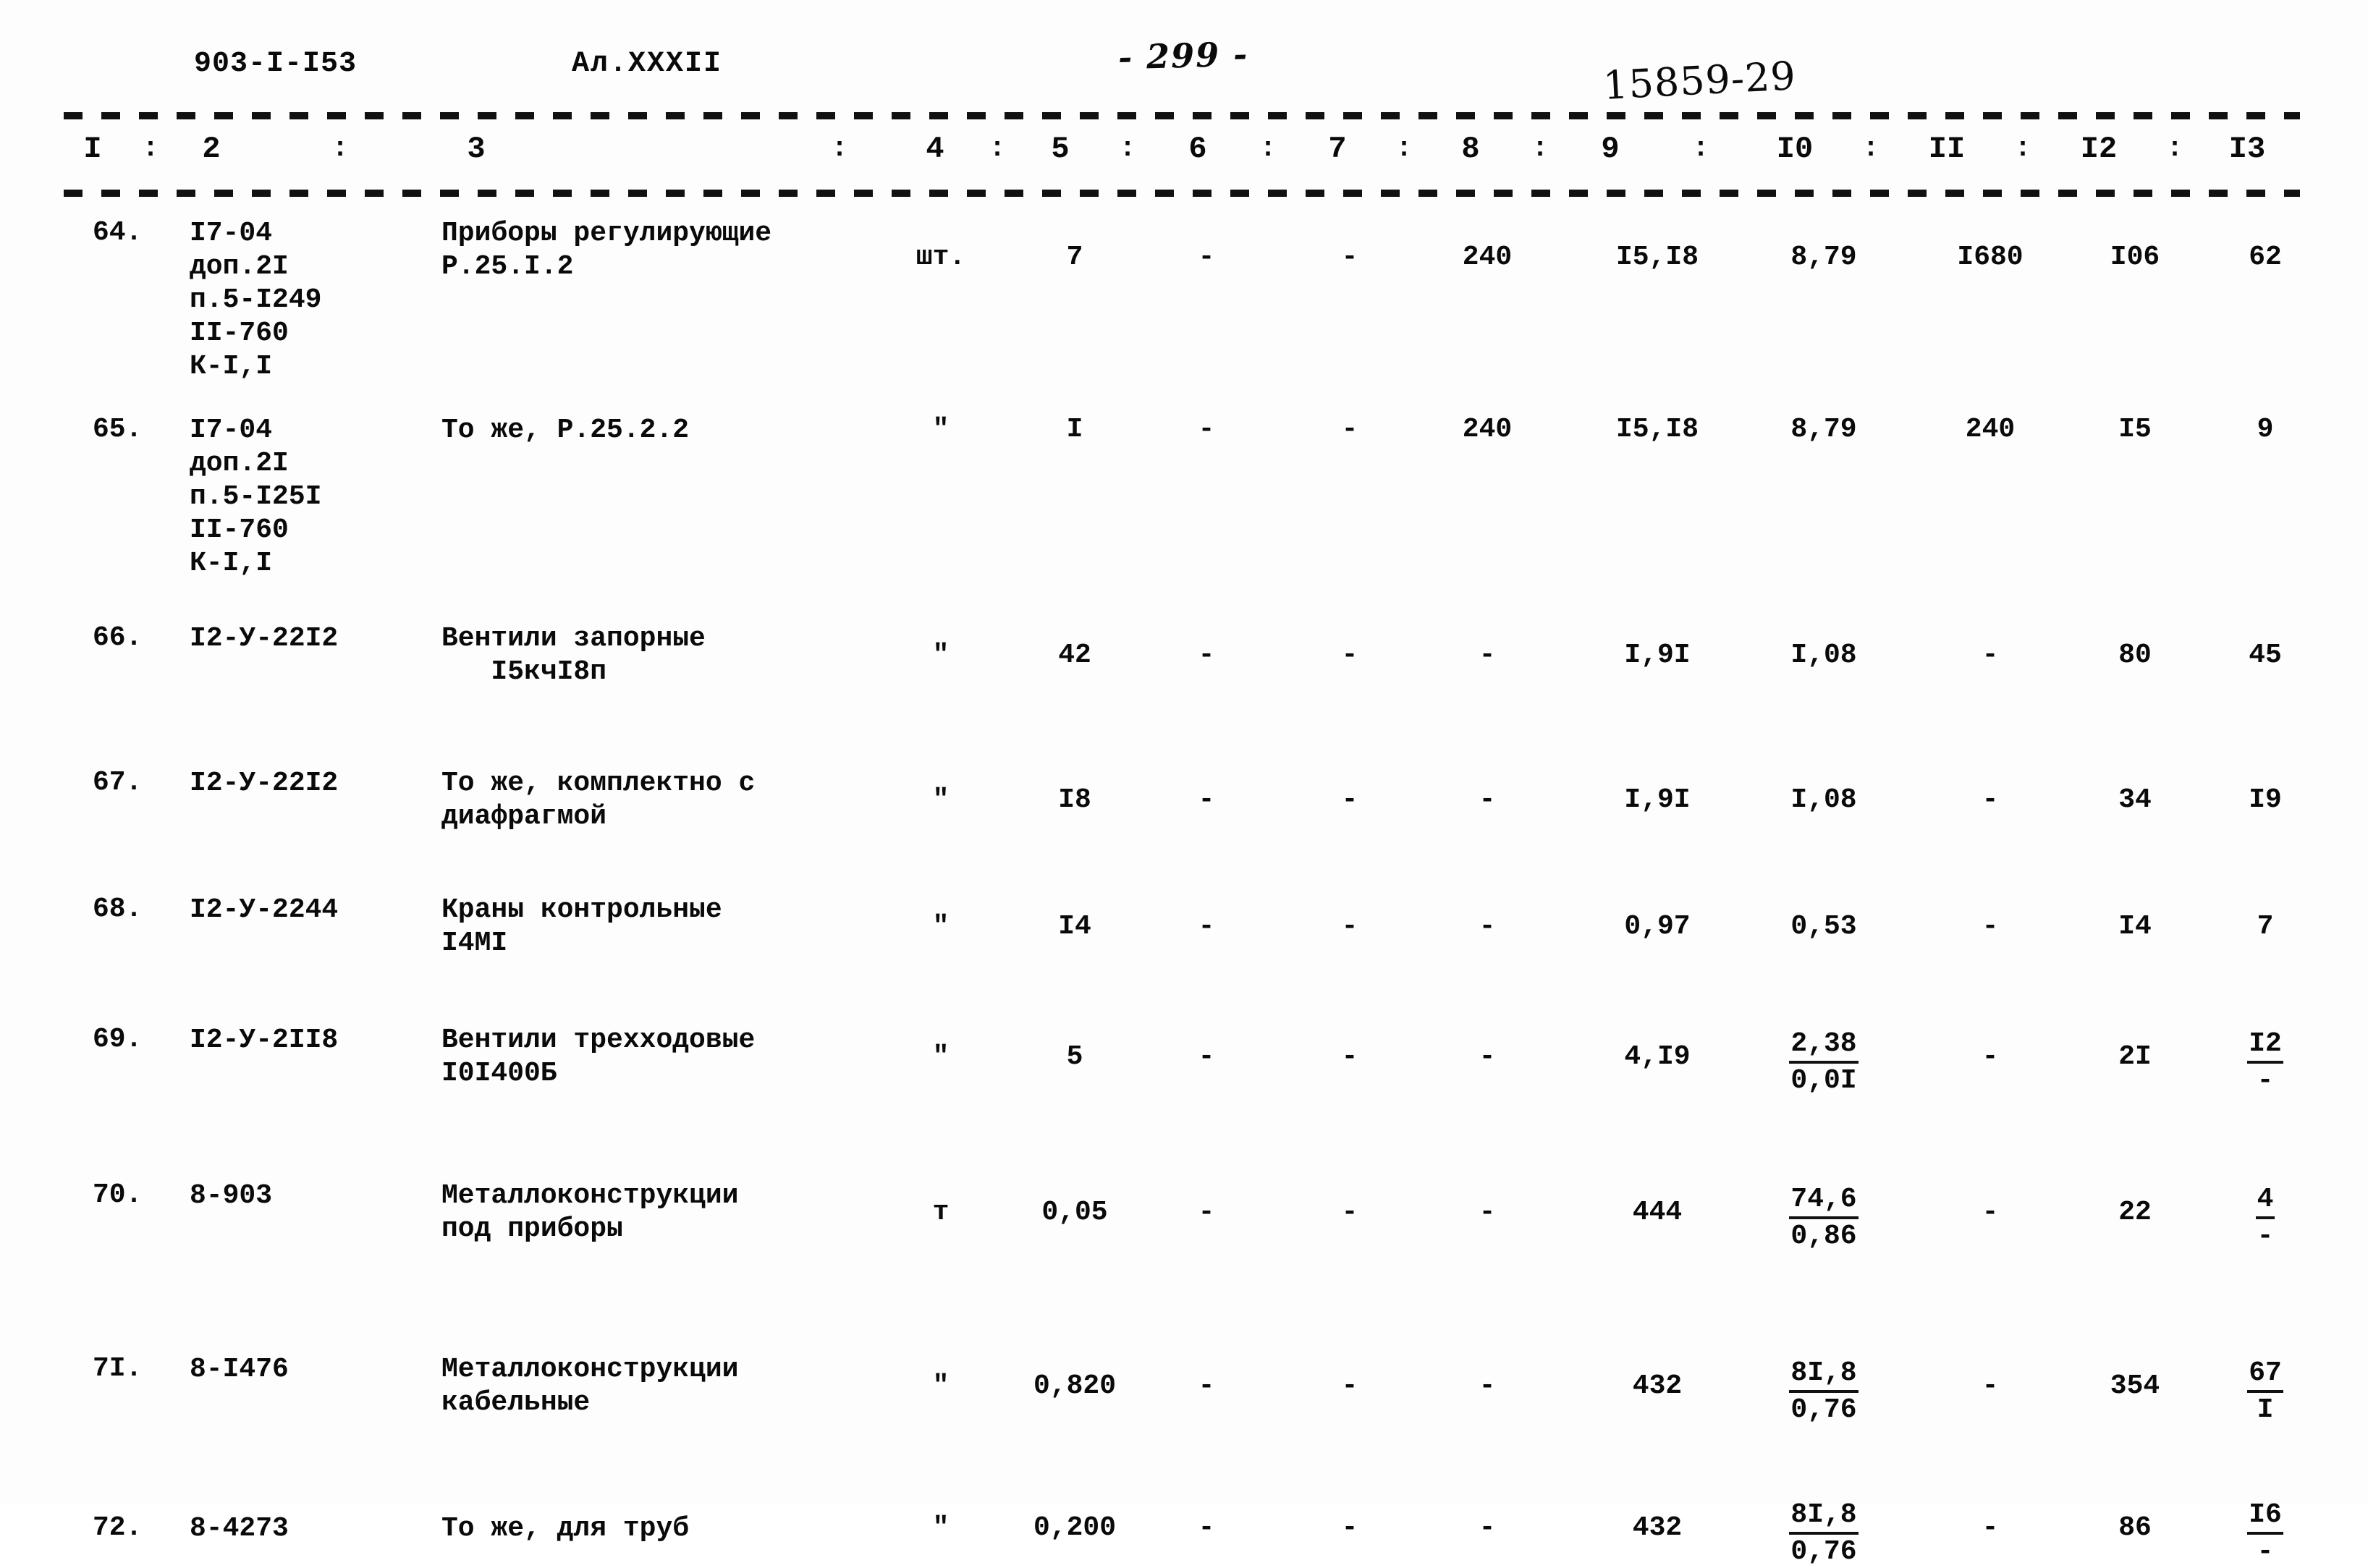 The image size is (2368, 1568). What do you see at coordinates (1610, 149) in the screenshot?
I see `column-header-9: 9` at bounding box center [1610, 149].